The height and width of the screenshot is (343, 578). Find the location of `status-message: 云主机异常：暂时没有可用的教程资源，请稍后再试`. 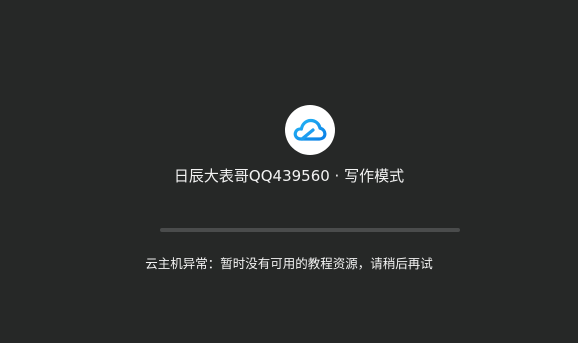

status-message: 云主机异常：暂时没有可用的教程资源，请稍后再试 is located at coordinates (289, 263).